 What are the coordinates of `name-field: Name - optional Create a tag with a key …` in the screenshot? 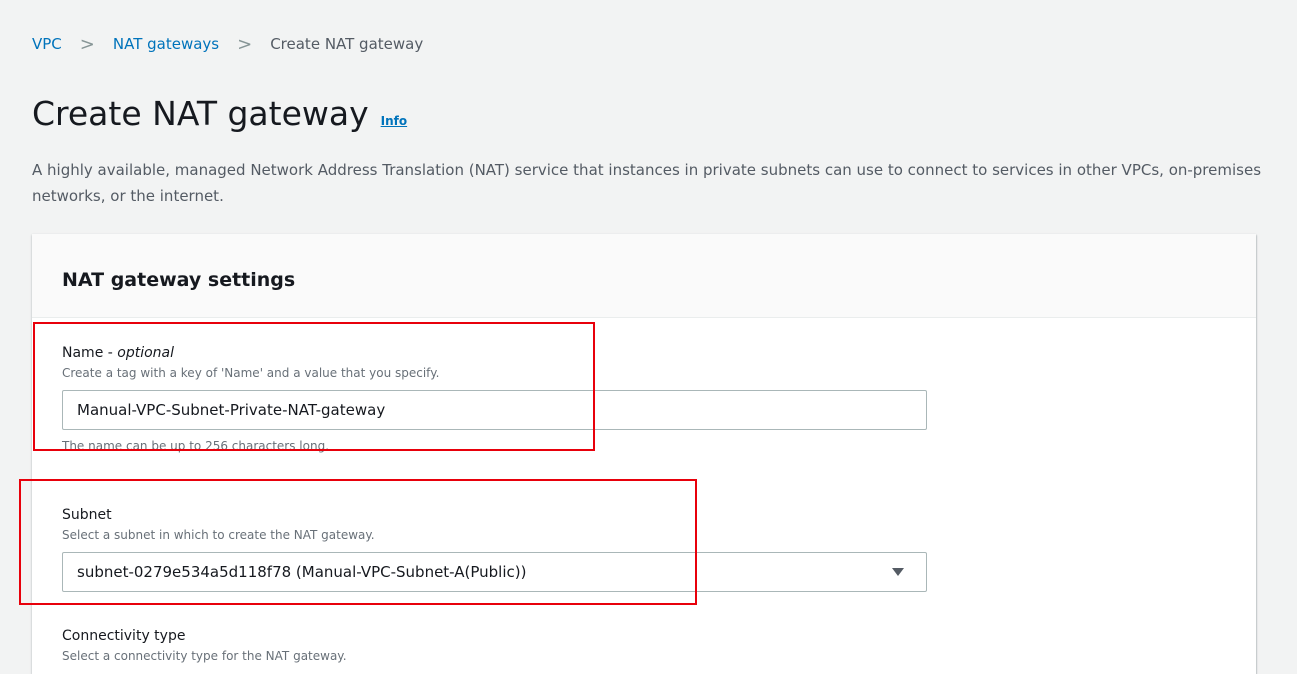 It's located at (494, 399).